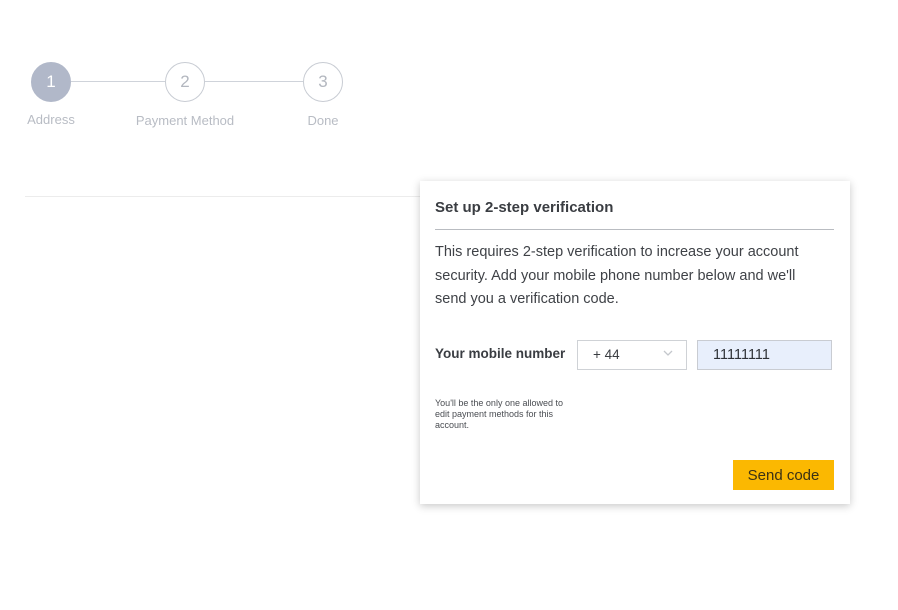 The height and width of the screenshot is (610, 898). Describe the element at coordinates (500, 353) in the screenshot. I see `mobile-number-label: Your mobile number` at that location.